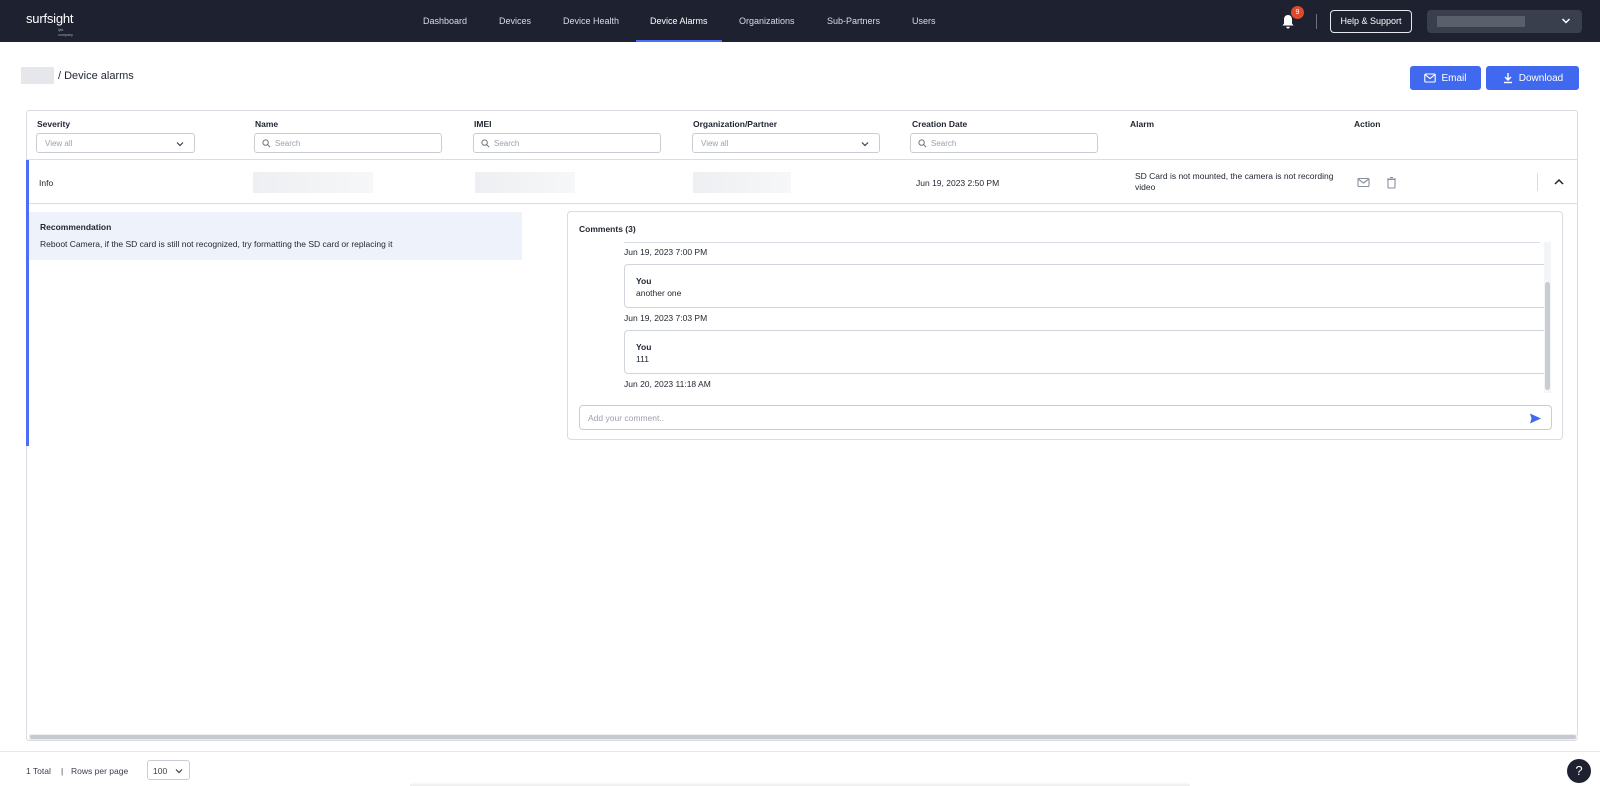 Image resolution: width=1600 pixels, height=786 pixels. What do you see at coordinates (1085, 286) in the screenshot?
I see `comment-bubble: You another one` at bounding box center [1085, 286].